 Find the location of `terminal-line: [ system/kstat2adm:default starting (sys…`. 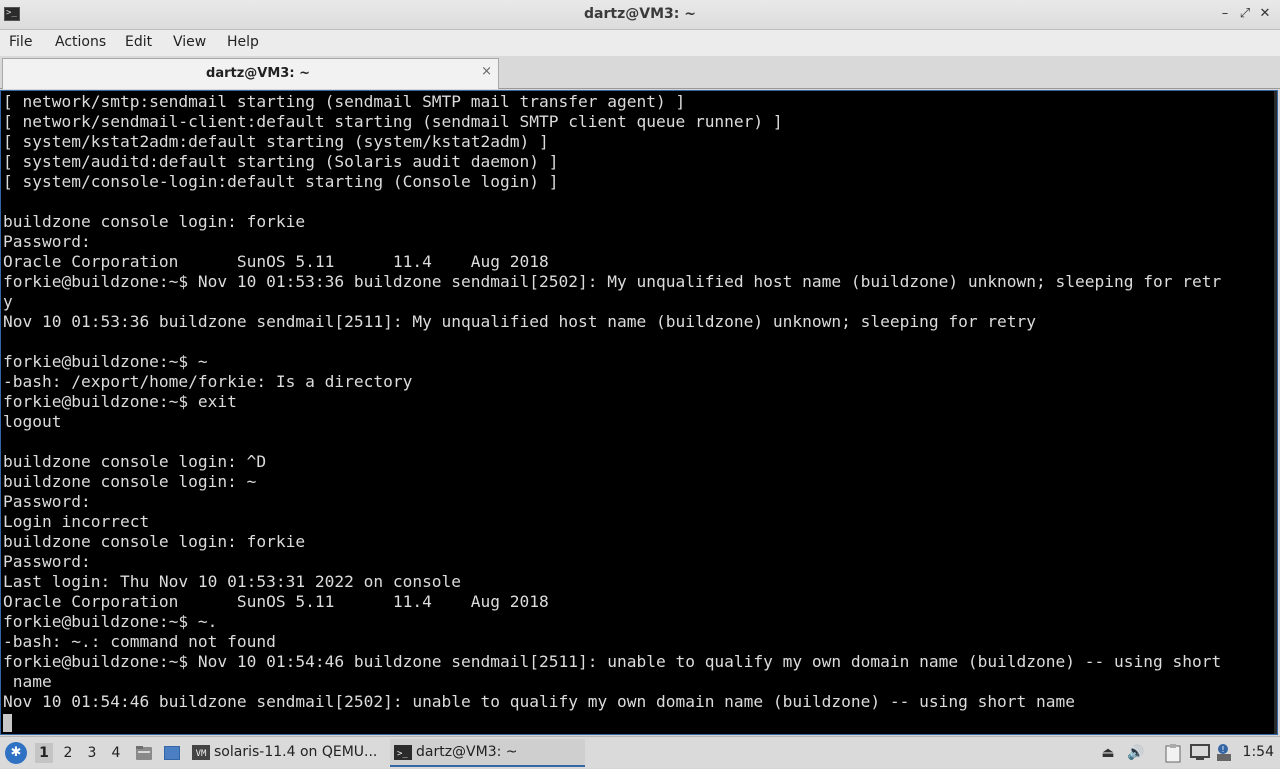

terminal-line: [ system/kstat2adm:default starting (sys… is located at coordinates (276, 141).